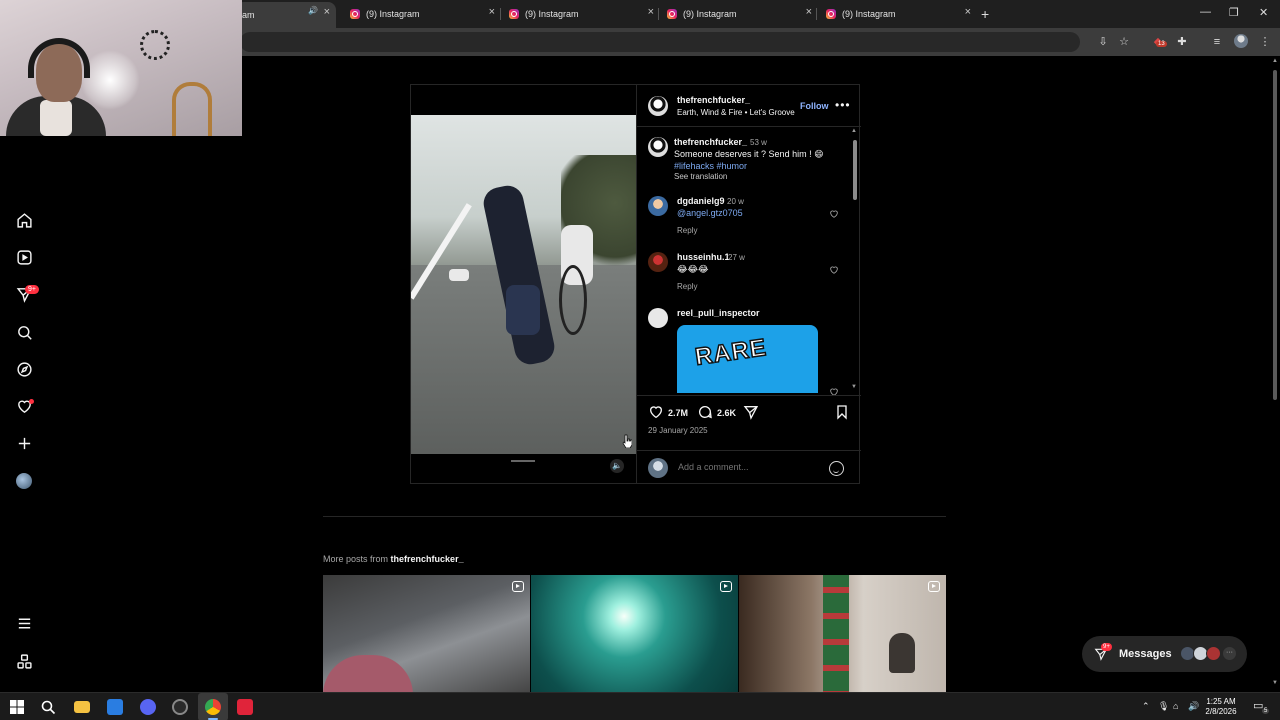  What do you see at coordinates (898, 14) in the screenshot?
I see `tab-instagram-4: (9) Instagram ×` at bounding box center [898, 14].